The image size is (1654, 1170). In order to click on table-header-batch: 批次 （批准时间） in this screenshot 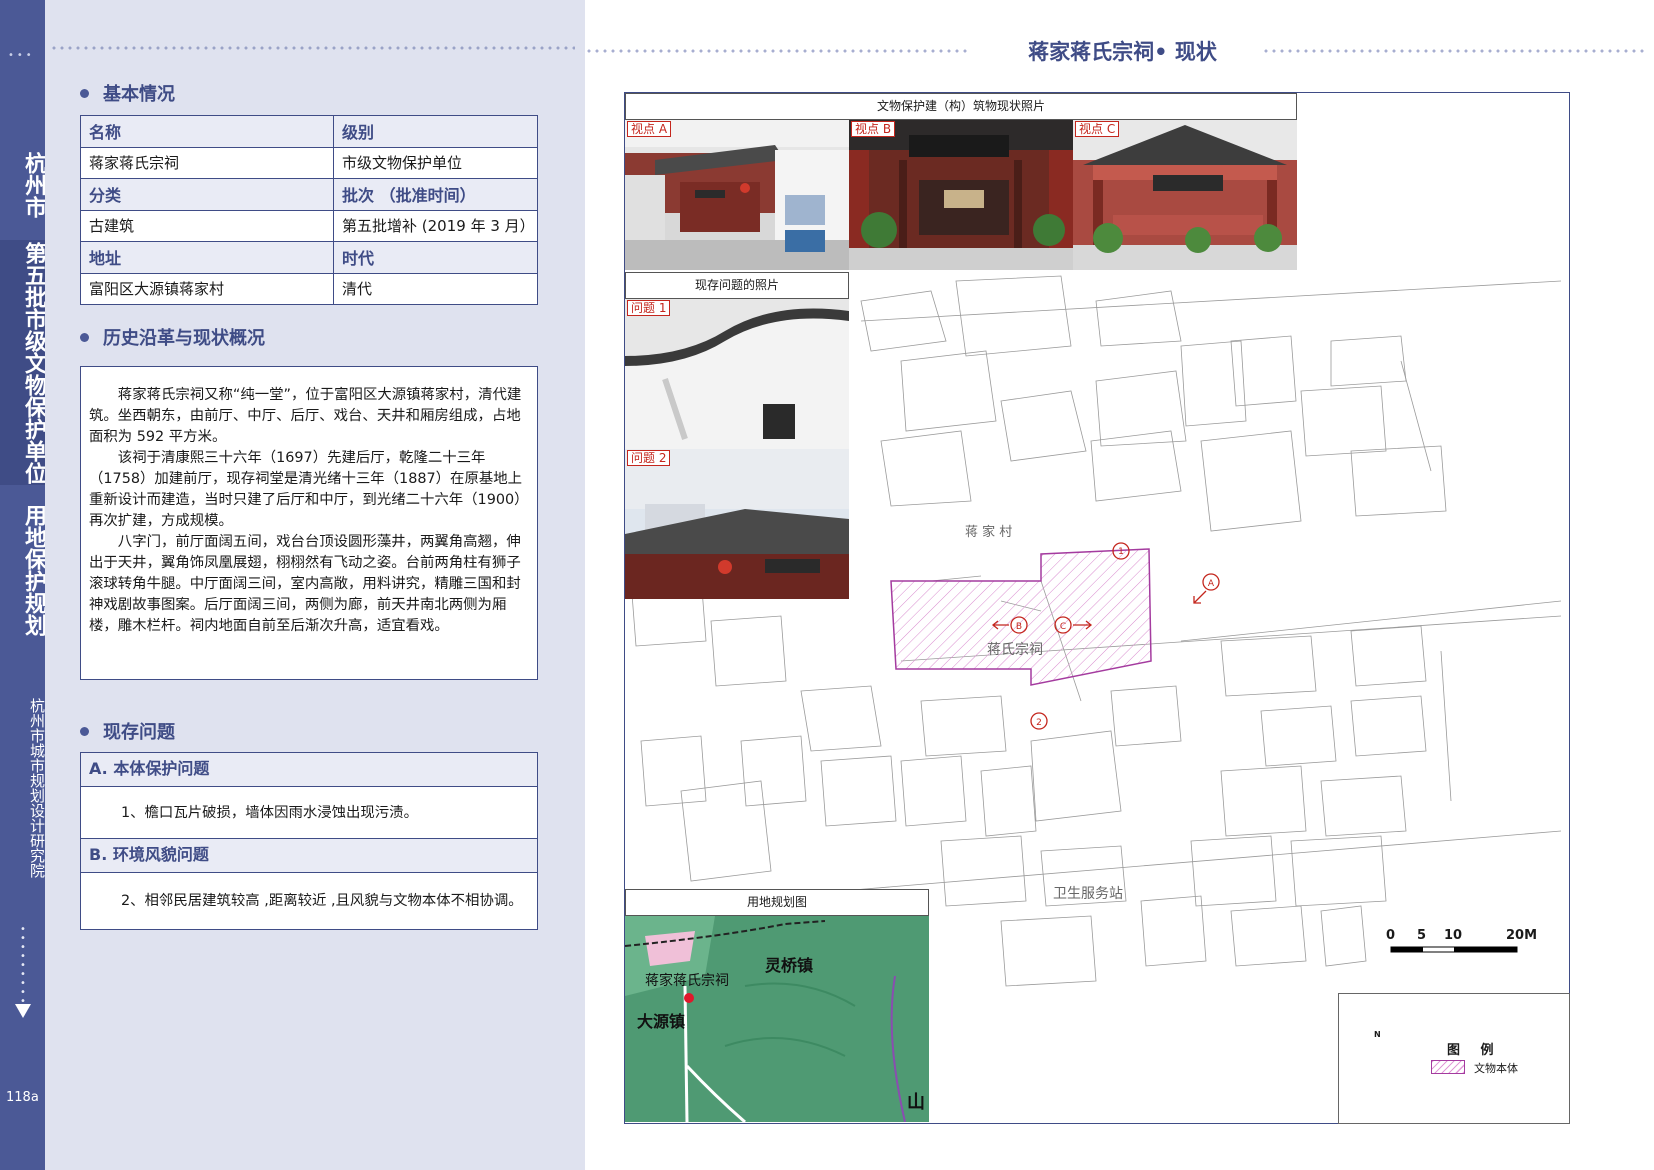, I will do `click(435, 194)`.